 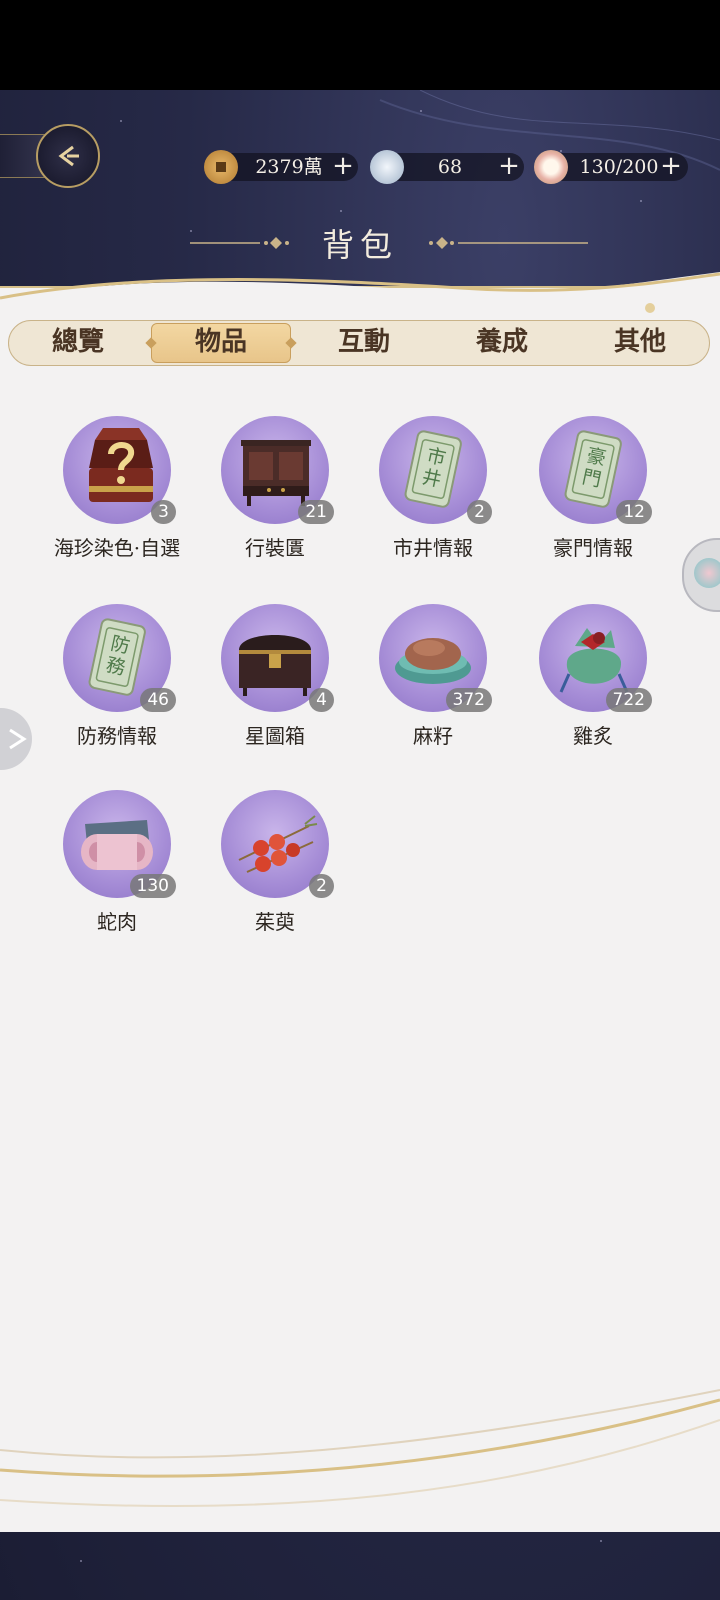 What do you see at coordinates (360, 45) in the screenshot?
I see `status-bar` at bounding box center [360, 45].